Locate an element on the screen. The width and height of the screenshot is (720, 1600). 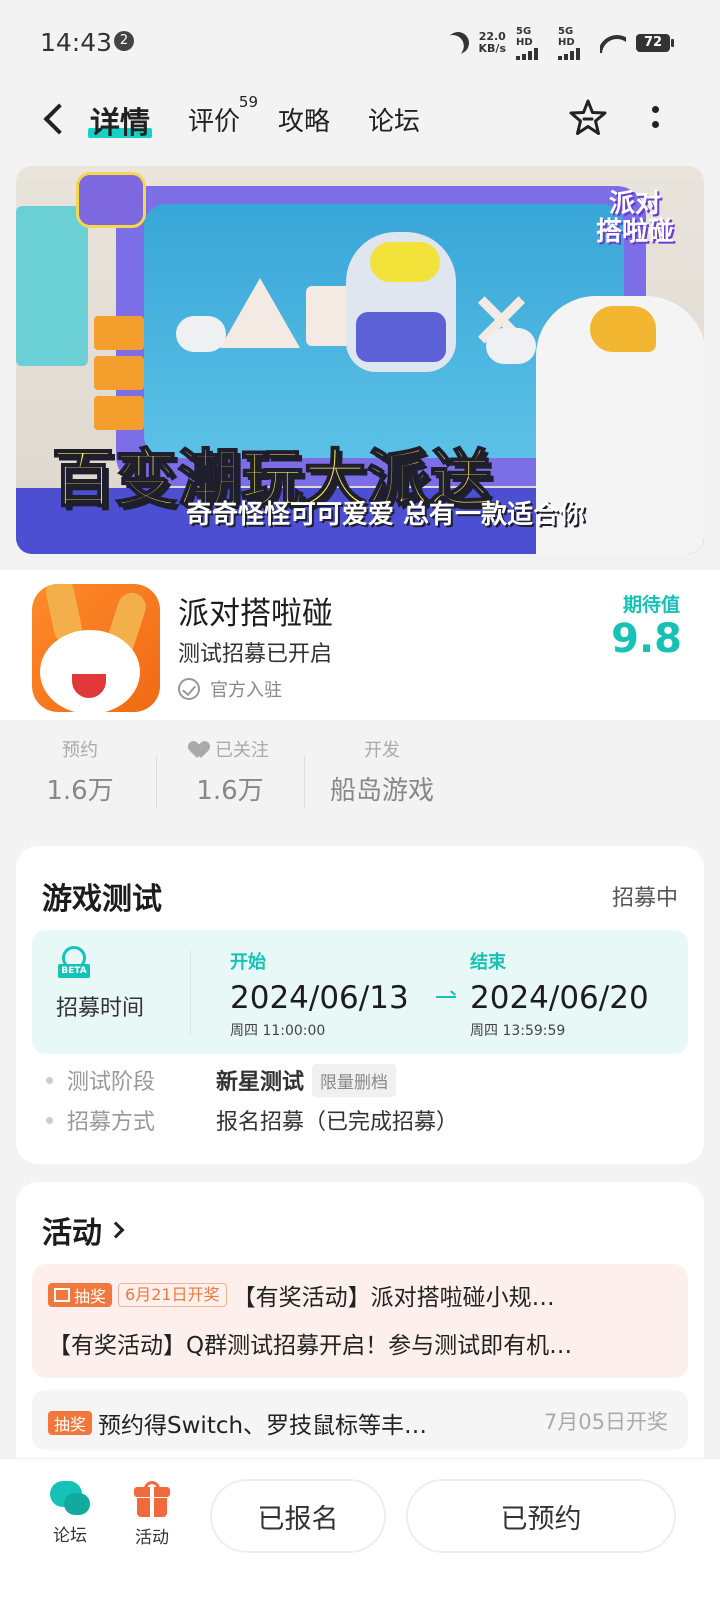
status-time: 14:43 is located at coordinates (76, 42).